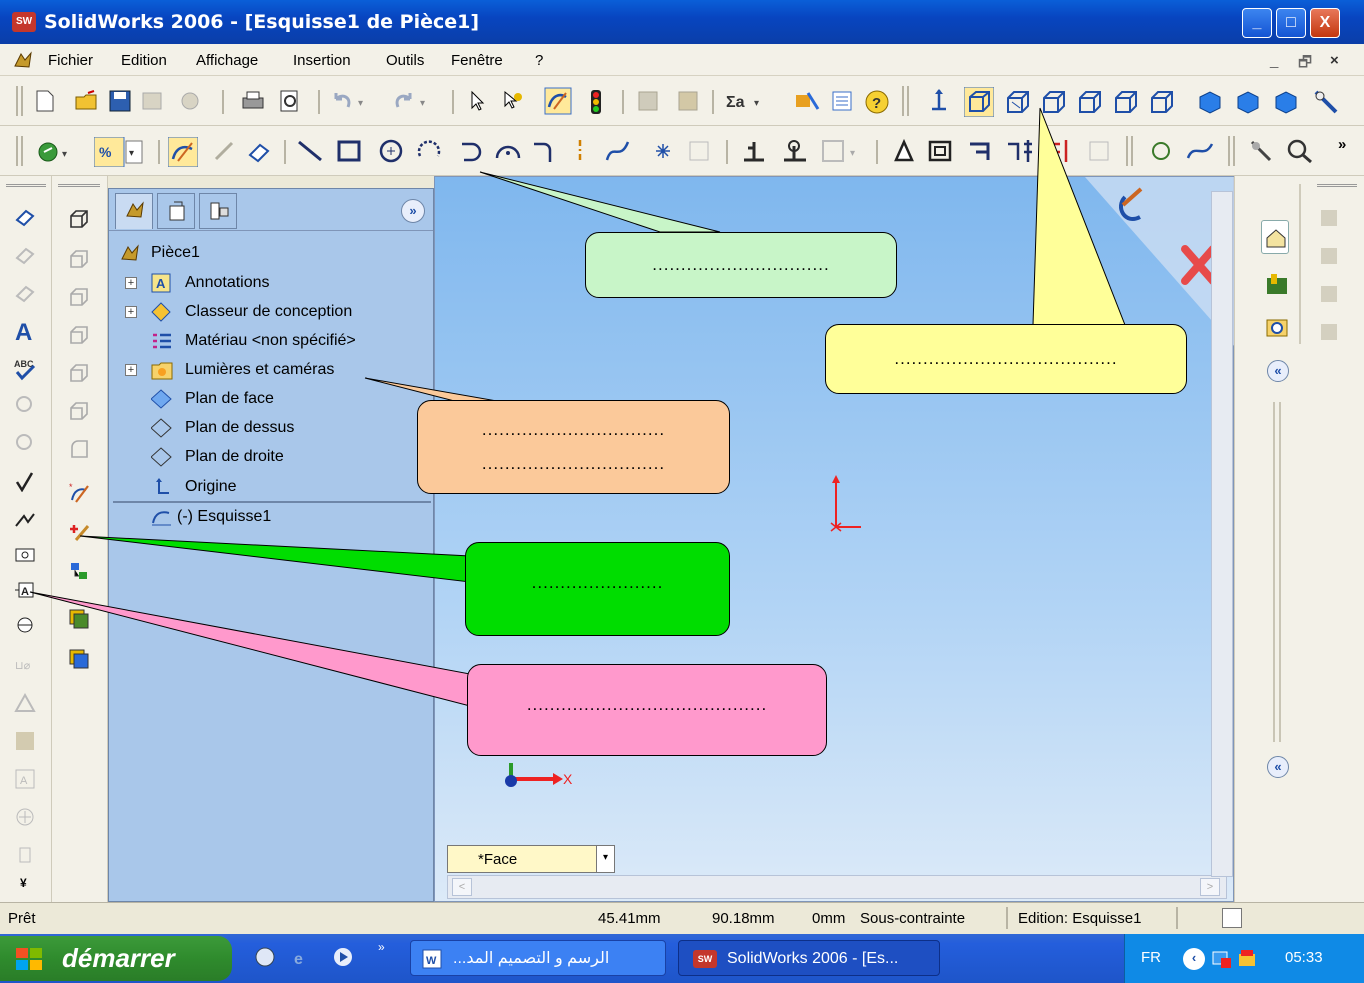 This screenshot has height=983, width=1364. Describe the element at coordinates (1277, 284) in the screenshot. I see `design-library-icon` at that location.